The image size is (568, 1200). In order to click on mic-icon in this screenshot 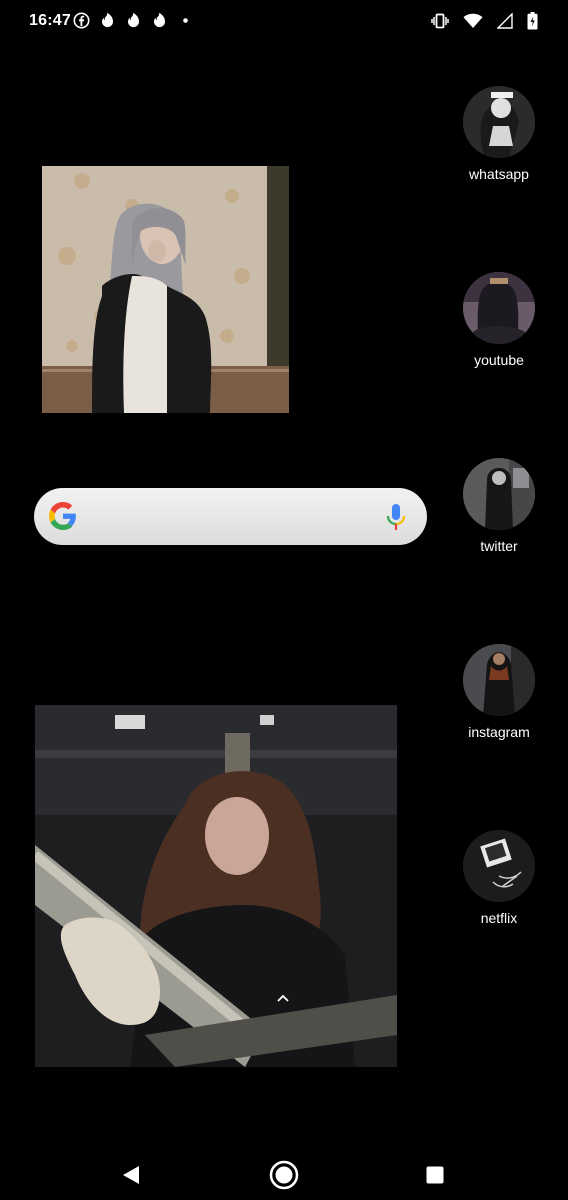, I will do `click(396, 517)`.